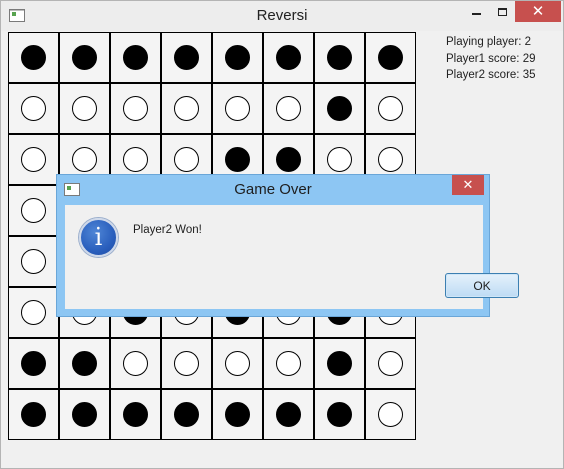 This screenshot has height=469, width=564. What do you see at coordinates (489, 42) in the screenshot?
I see `playing-player-label: Playing player: 2` at bounding box center [489, 42].